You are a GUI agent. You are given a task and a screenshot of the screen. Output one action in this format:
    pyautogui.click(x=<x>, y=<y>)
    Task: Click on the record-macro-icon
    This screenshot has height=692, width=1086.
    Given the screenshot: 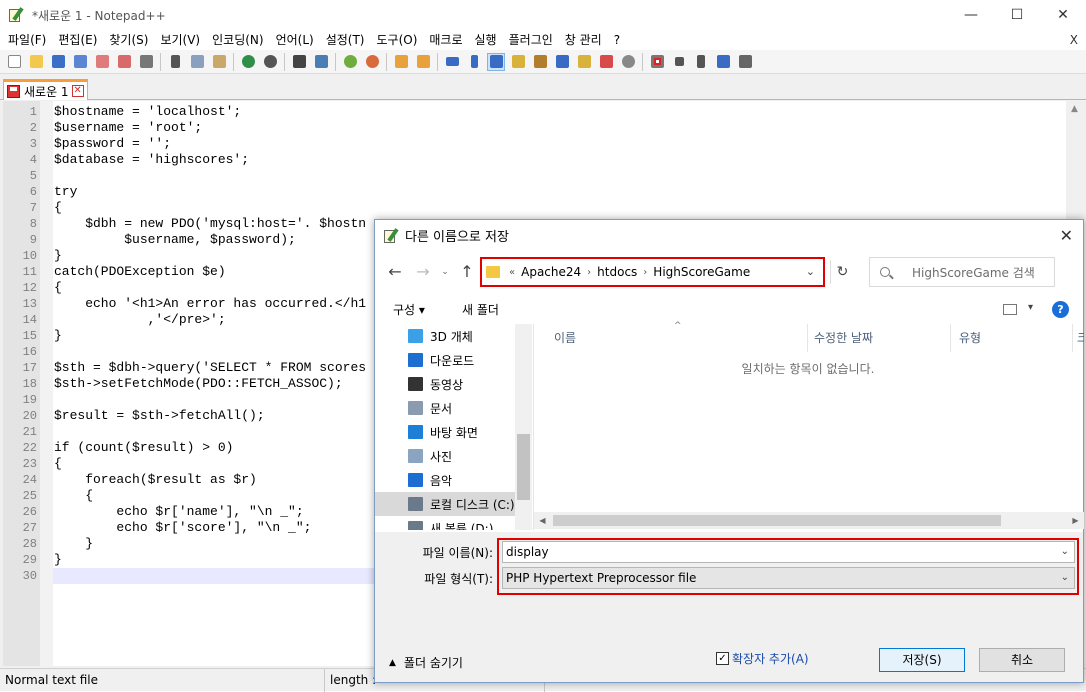 What is the action you would take?
    pyautogui.click(x=657, y=62)
    